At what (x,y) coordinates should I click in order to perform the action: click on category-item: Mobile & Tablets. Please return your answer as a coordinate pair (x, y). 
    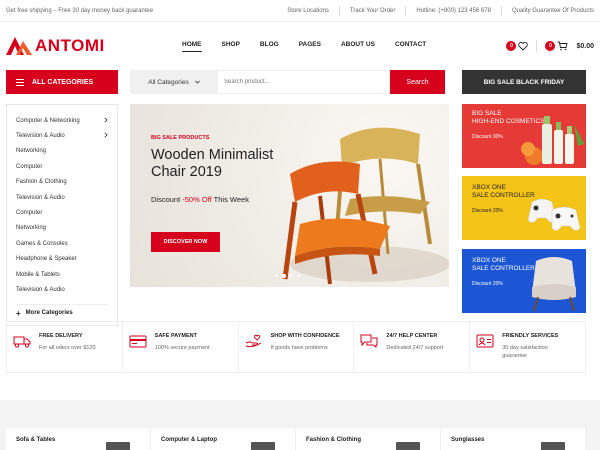
    Looking at the image, I should click on (62, 274).